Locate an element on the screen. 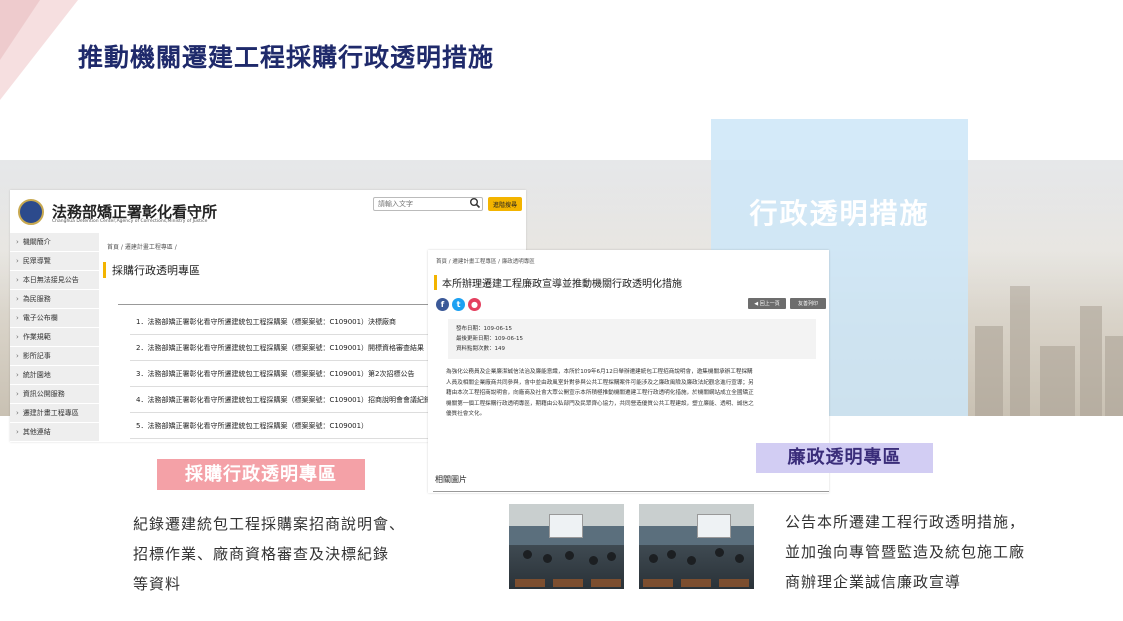 The height and width of the screenshot is (621, 1123). description-line: 等資料 is located at coordinates (157, 584).